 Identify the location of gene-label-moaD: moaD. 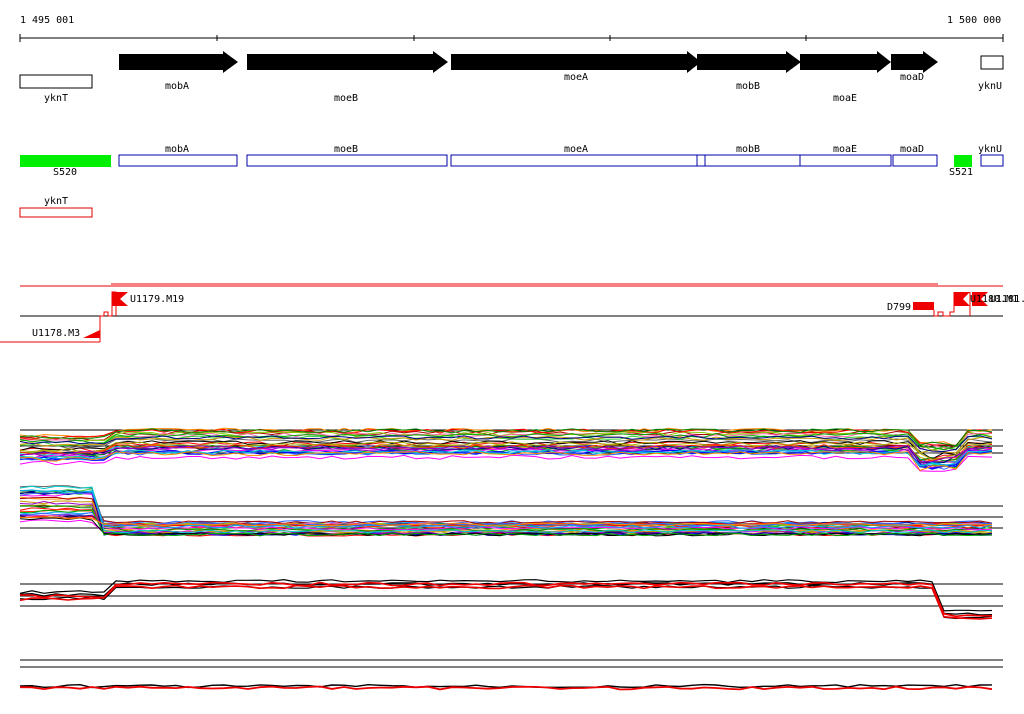
(912, 77).